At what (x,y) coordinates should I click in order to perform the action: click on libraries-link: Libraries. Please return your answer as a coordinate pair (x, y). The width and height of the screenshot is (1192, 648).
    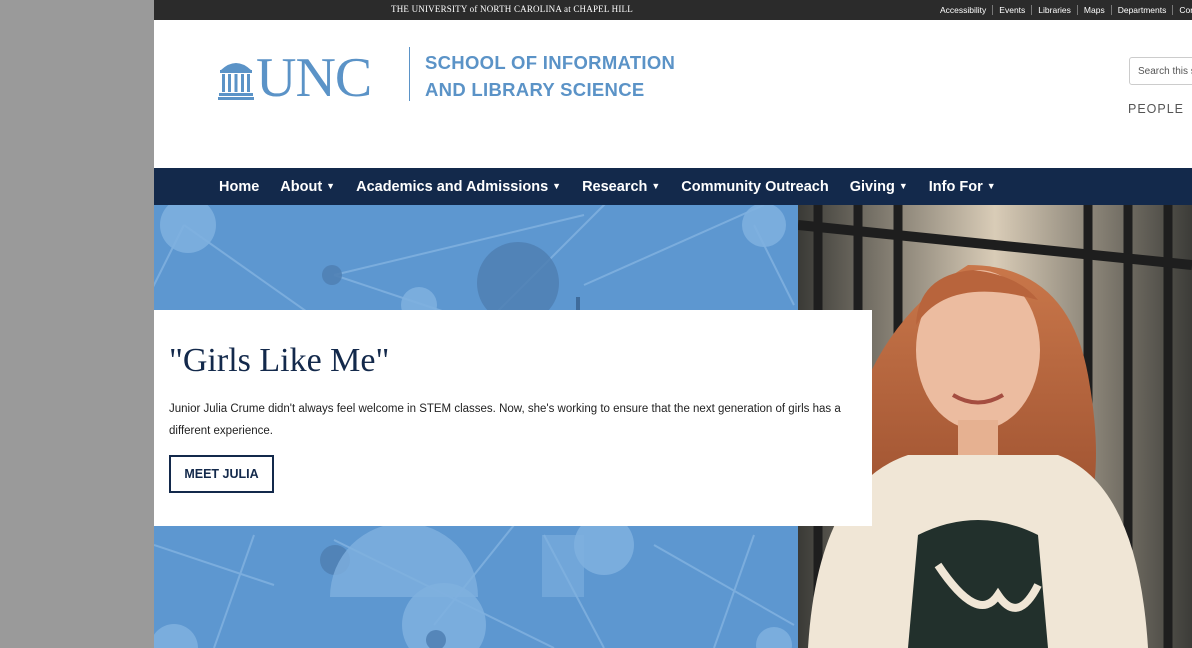
    Looking at the image, I should click on (1054, 10).